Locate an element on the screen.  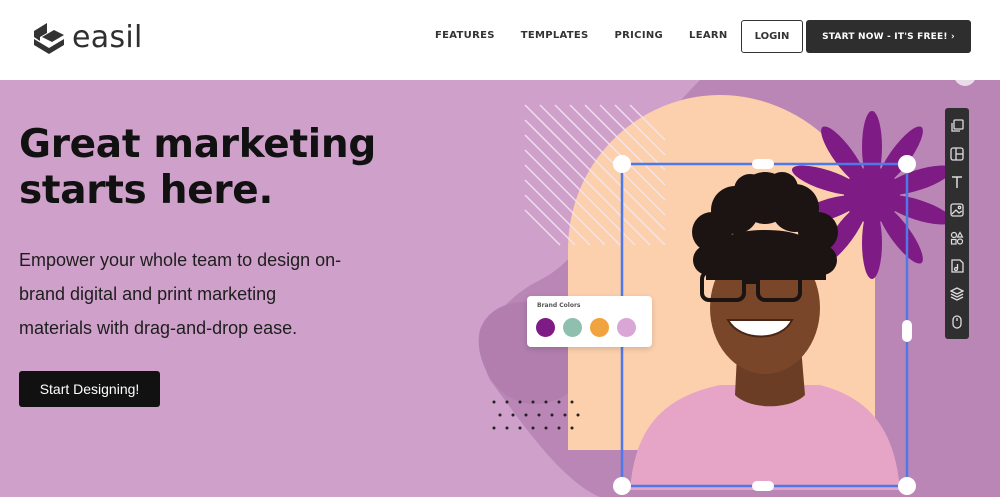
mouse-icon is located at coordinates (957, 322).